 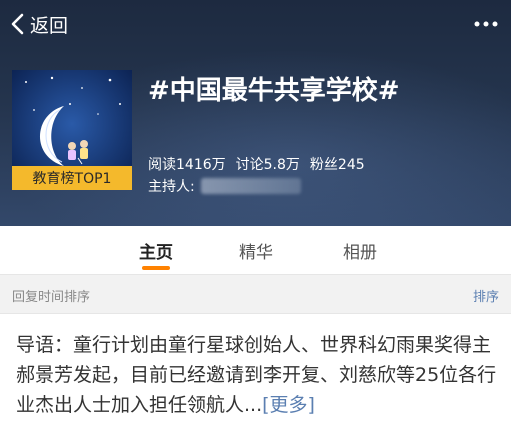 What do you see at coordinates (337, 165) in the screenshot?
I see `fan-count: 粉丝245` at bounding box center [337, 165].